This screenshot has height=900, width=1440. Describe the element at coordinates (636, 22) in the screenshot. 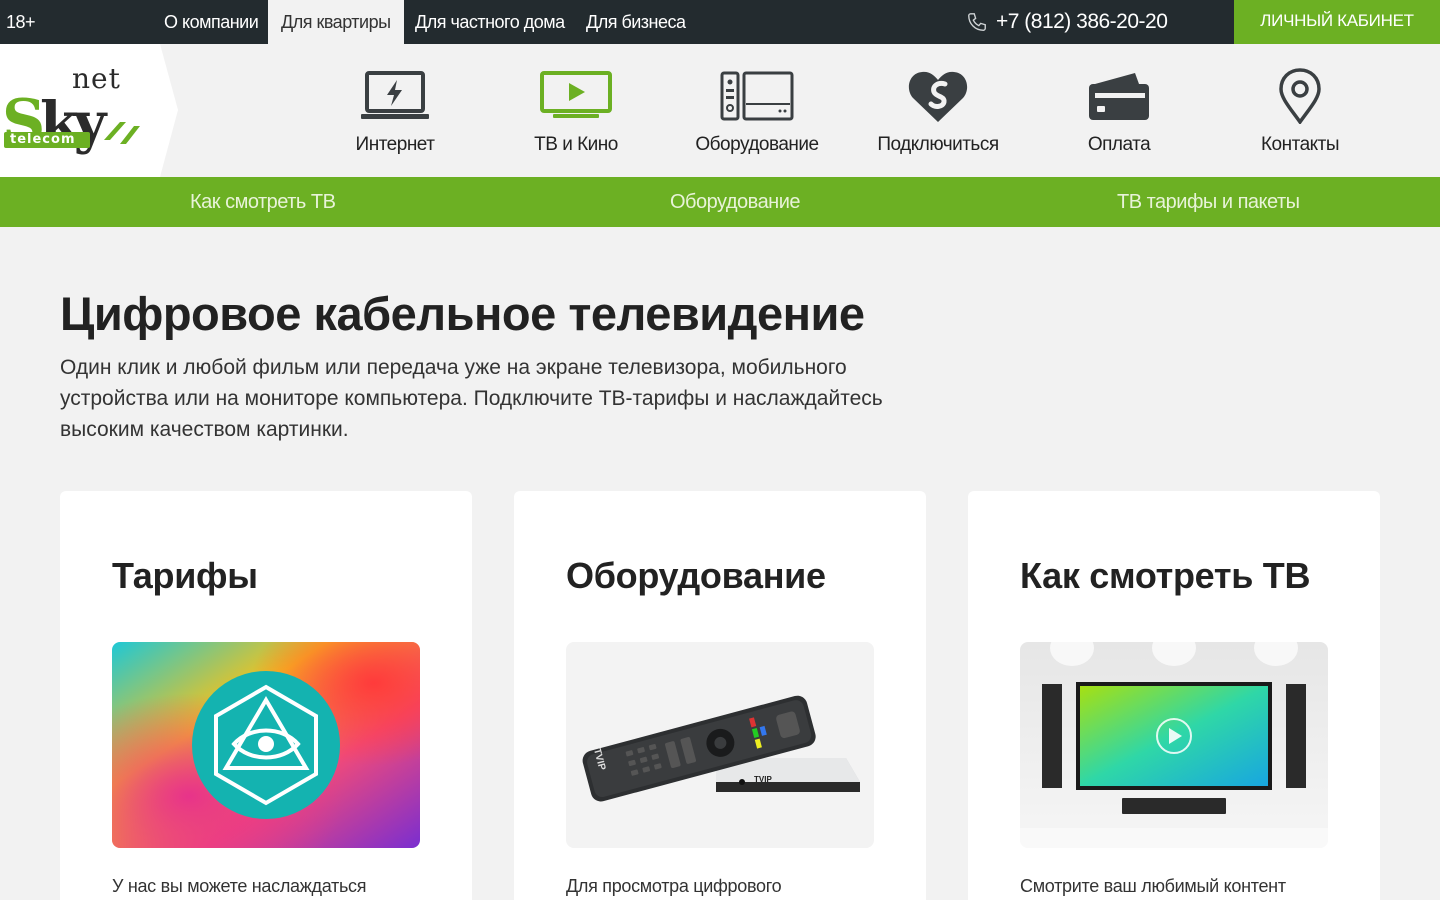

I see `top-nav-business: Для бизнеса` at that location.